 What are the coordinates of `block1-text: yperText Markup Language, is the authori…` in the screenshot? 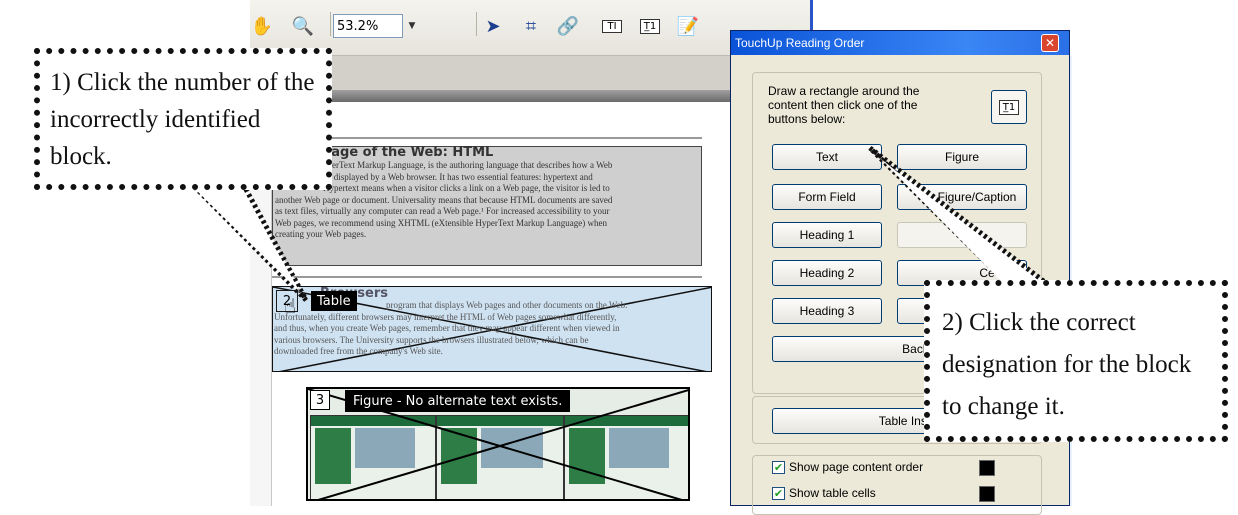 It's located at (487, 200).